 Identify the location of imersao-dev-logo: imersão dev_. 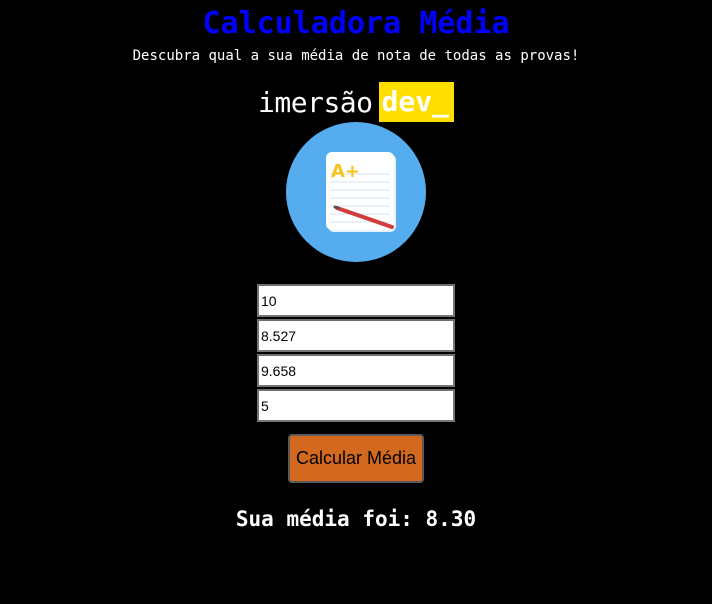
(356, 102).